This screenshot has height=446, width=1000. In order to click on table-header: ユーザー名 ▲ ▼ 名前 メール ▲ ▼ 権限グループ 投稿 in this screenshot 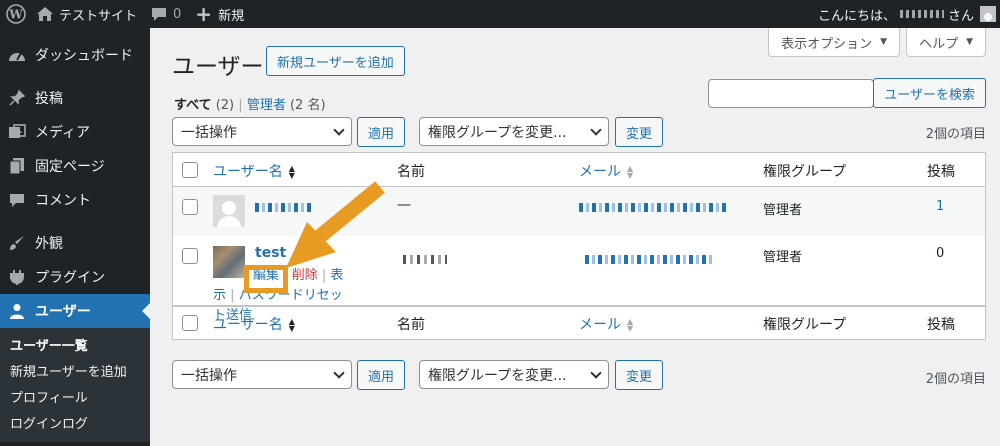, I will do `click(579, 170)`.